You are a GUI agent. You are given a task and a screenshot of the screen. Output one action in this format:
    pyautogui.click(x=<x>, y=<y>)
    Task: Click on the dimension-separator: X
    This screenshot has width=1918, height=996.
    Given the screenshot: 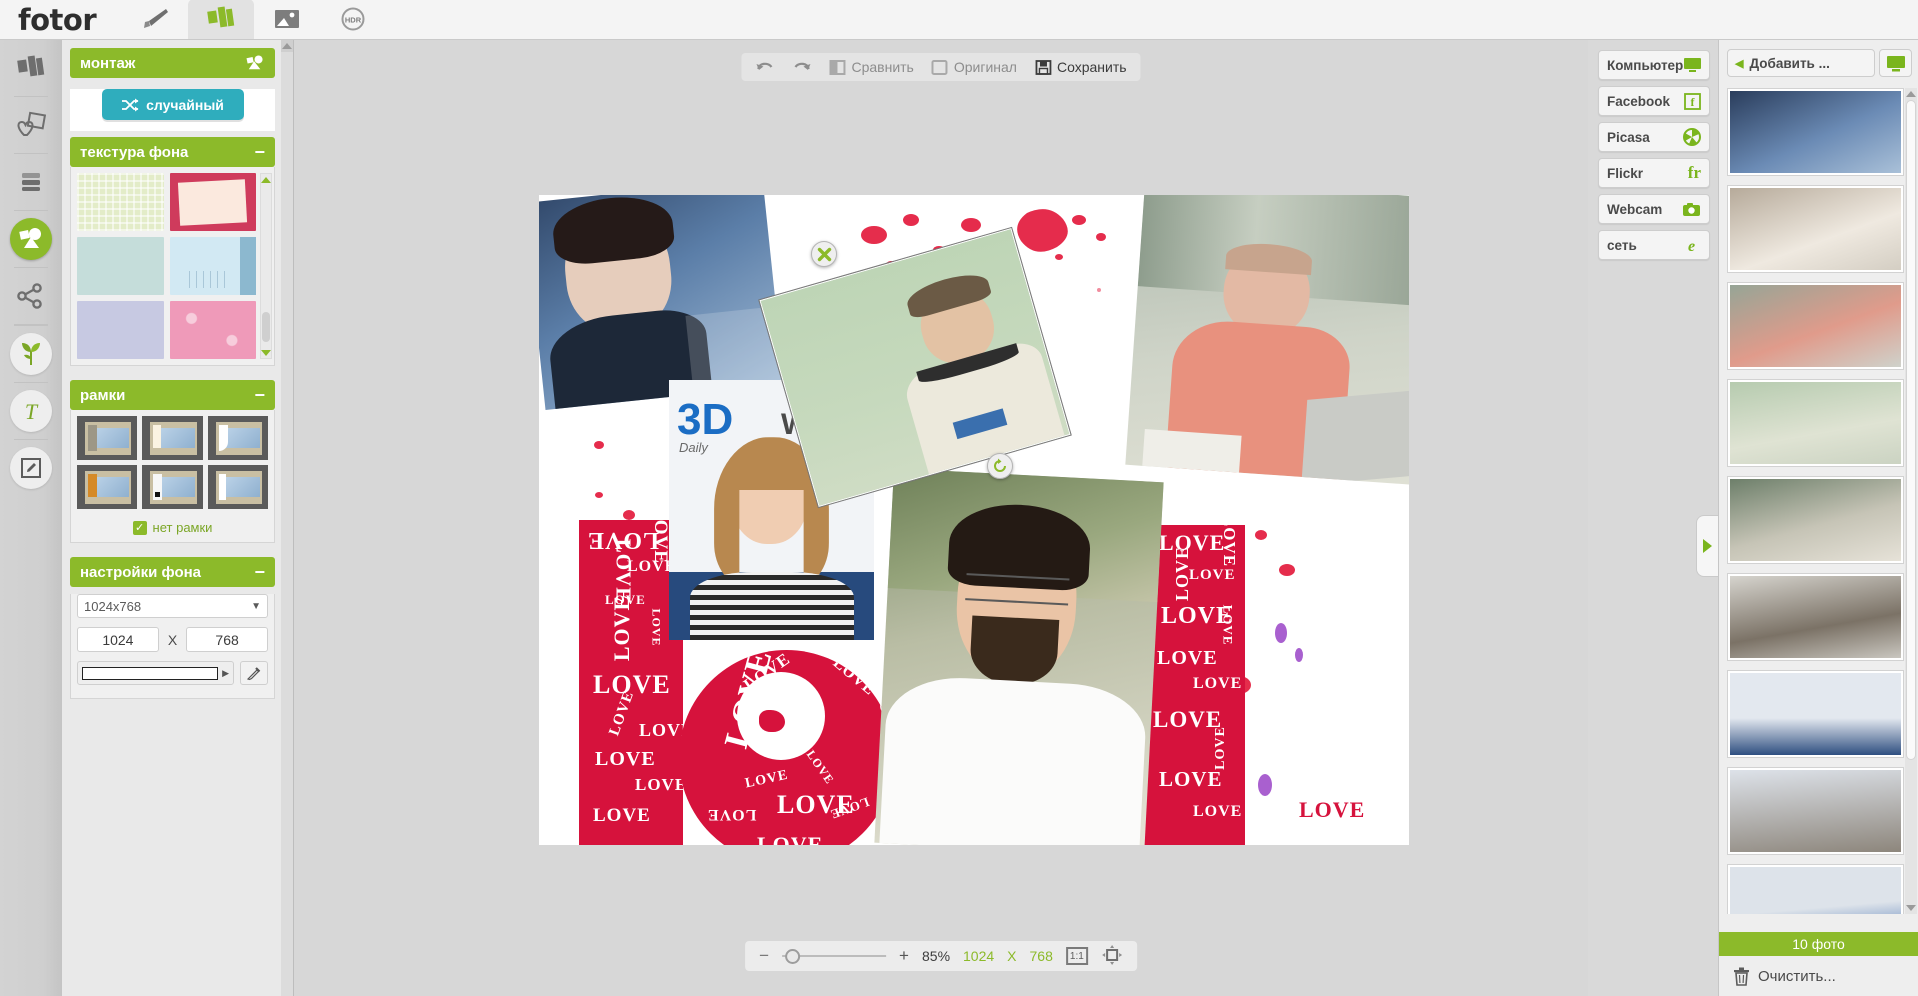 What is the action you would take?
    pyautogui.click(x=172, y=639)
    